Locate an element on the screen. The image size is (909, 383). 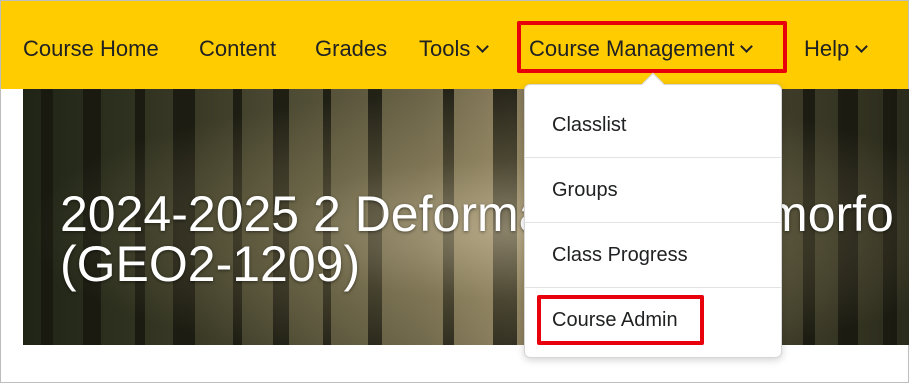
menu-item-class-progress: Class Progress is located at coordinates (653, 255).